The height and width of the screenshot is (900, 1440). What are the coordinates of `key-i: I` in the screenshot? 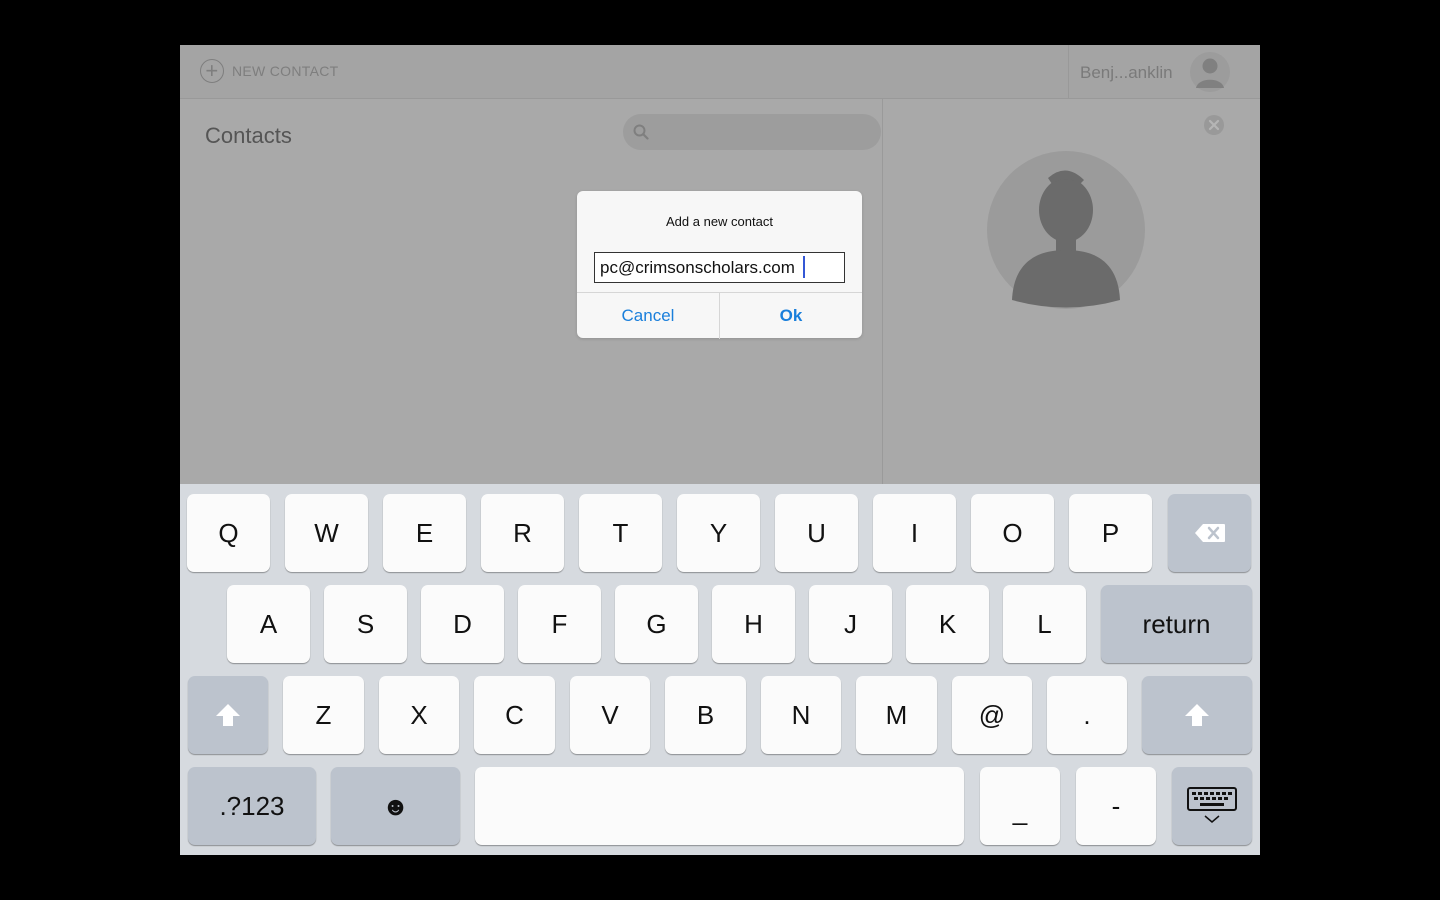 It's located at (914, 533).